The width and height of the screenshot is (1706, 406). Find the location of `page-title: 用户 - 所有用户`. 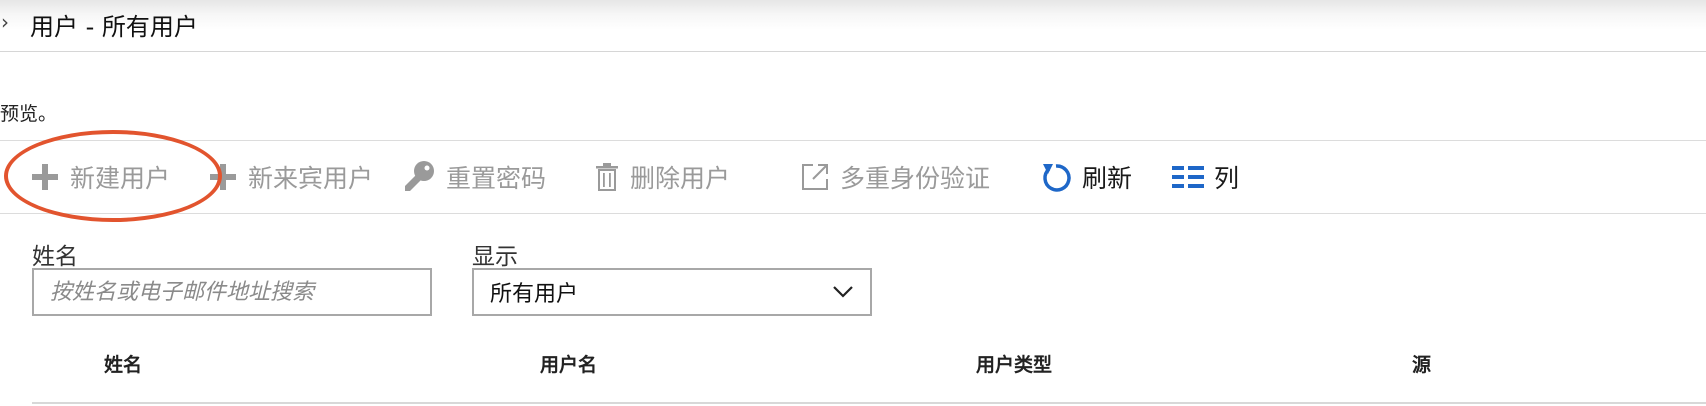

page-title: 用户 - 所有用户 is located at coordinates (114, 27).